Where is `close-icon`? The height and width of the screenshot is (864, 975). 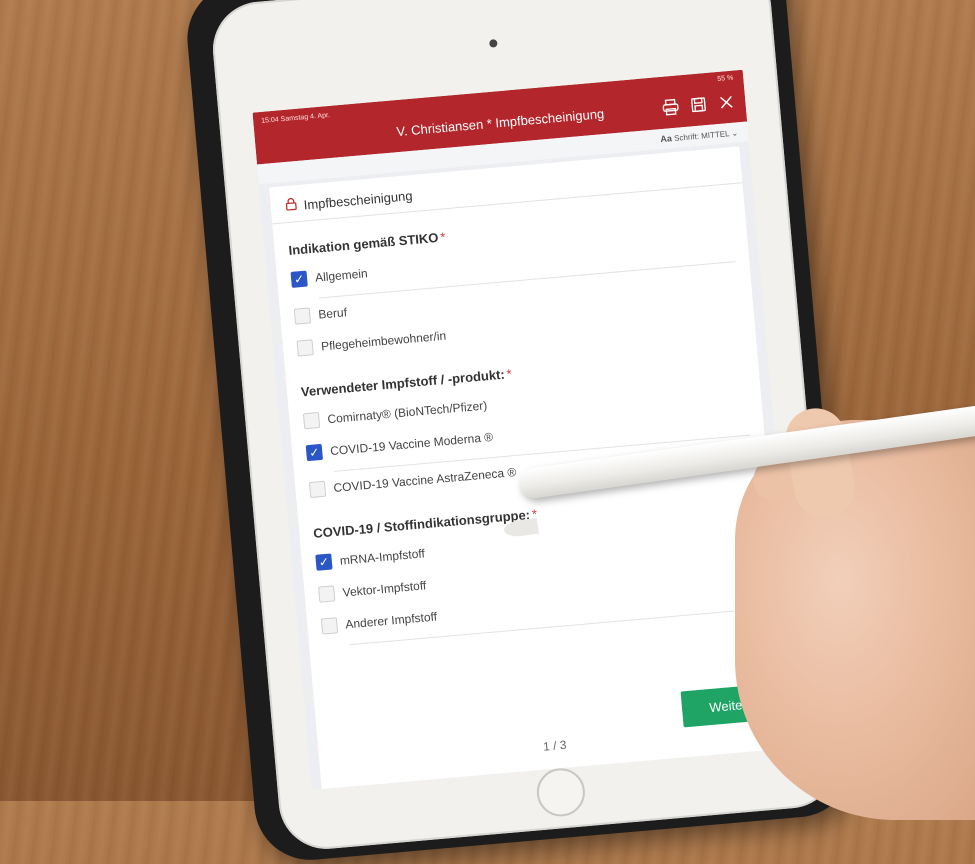
close-icon is located at coordinates (727, 103).